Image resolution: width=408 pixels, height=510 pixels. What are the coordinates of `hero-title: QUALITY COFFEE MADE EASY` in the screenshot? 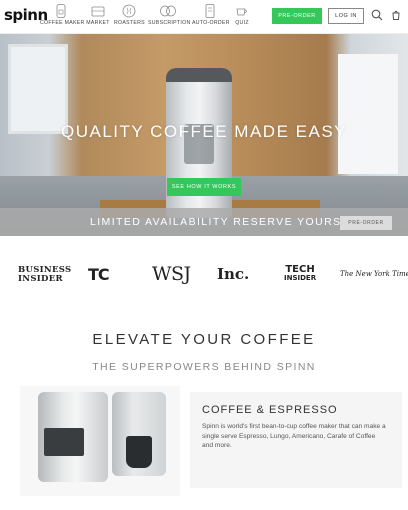 It's located at (204, 131).